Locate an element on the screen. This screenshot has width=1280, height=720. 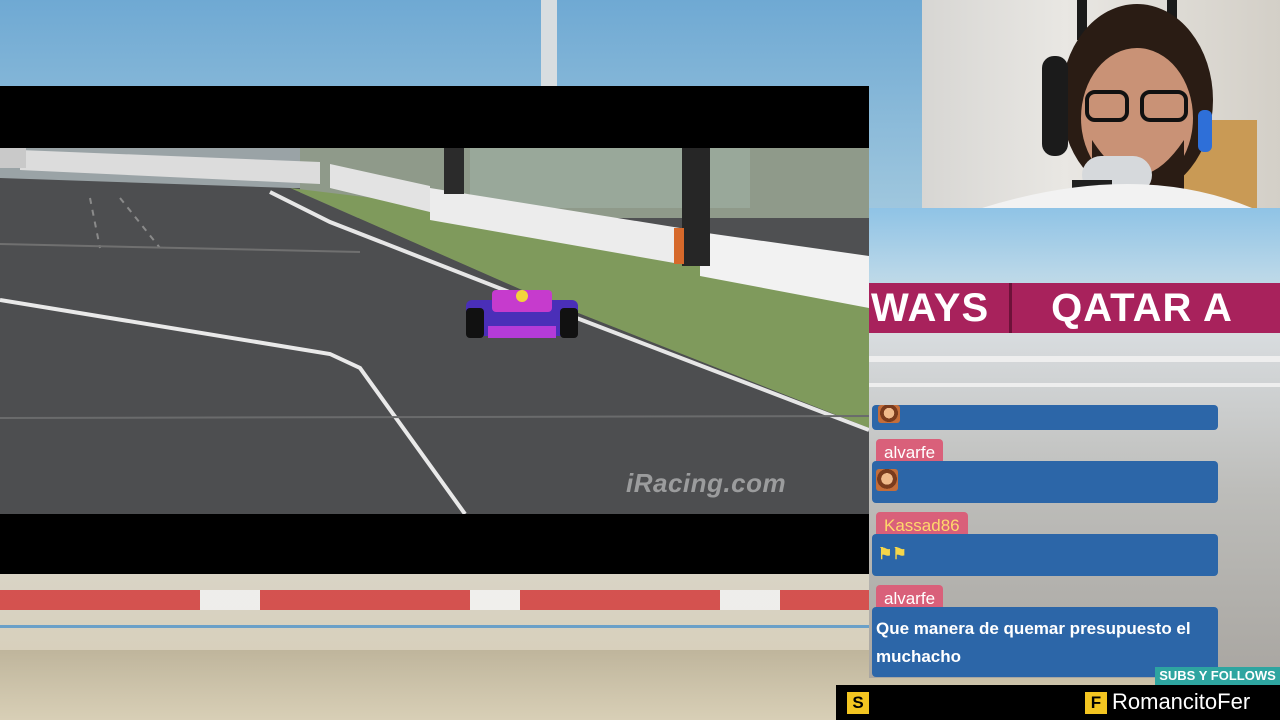
streamer-handle: RomancitoFer is located at coordinates (1181, 701).